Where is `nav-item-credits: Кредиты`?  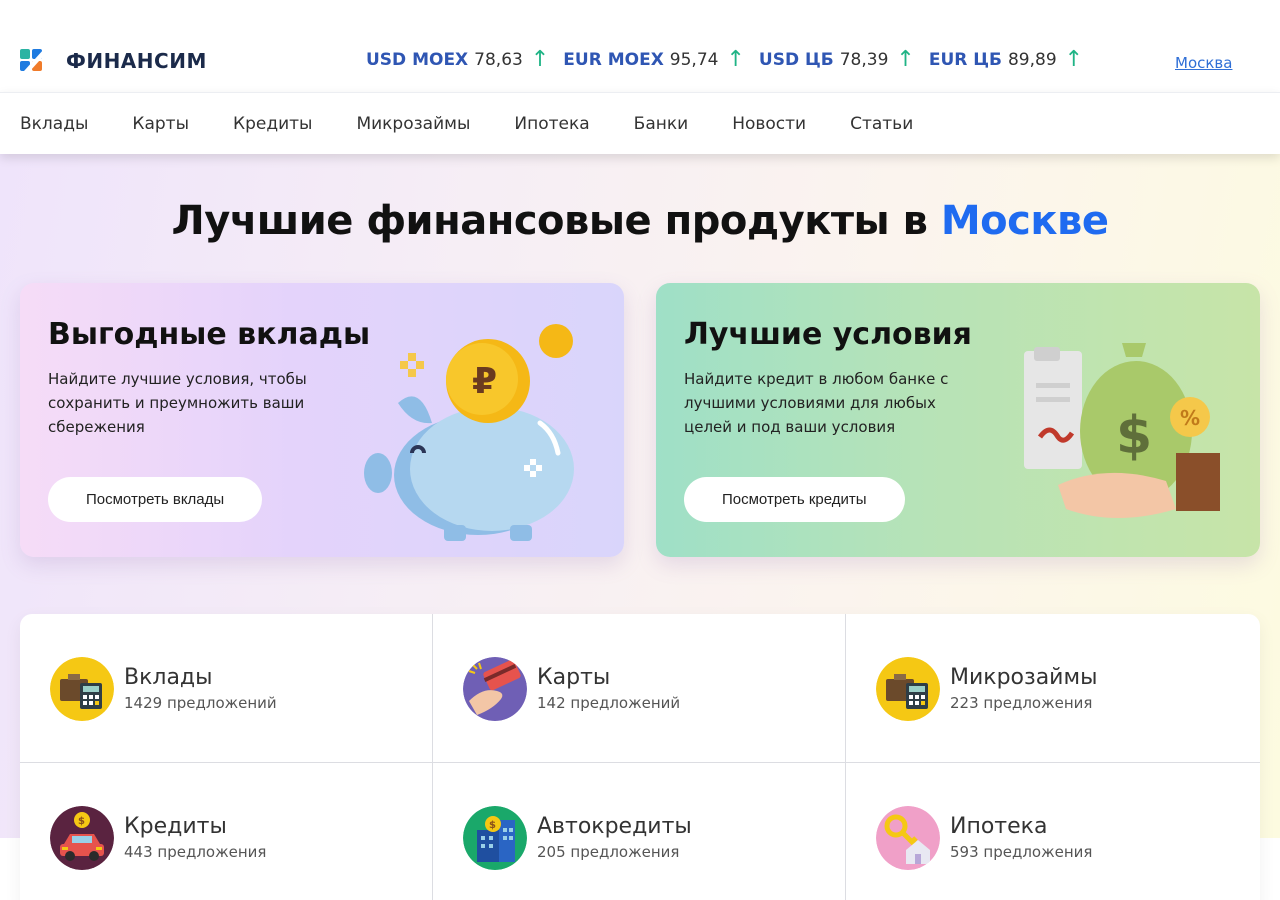
nav-item-credits: Кредиты is located at coordinates (272, 124).